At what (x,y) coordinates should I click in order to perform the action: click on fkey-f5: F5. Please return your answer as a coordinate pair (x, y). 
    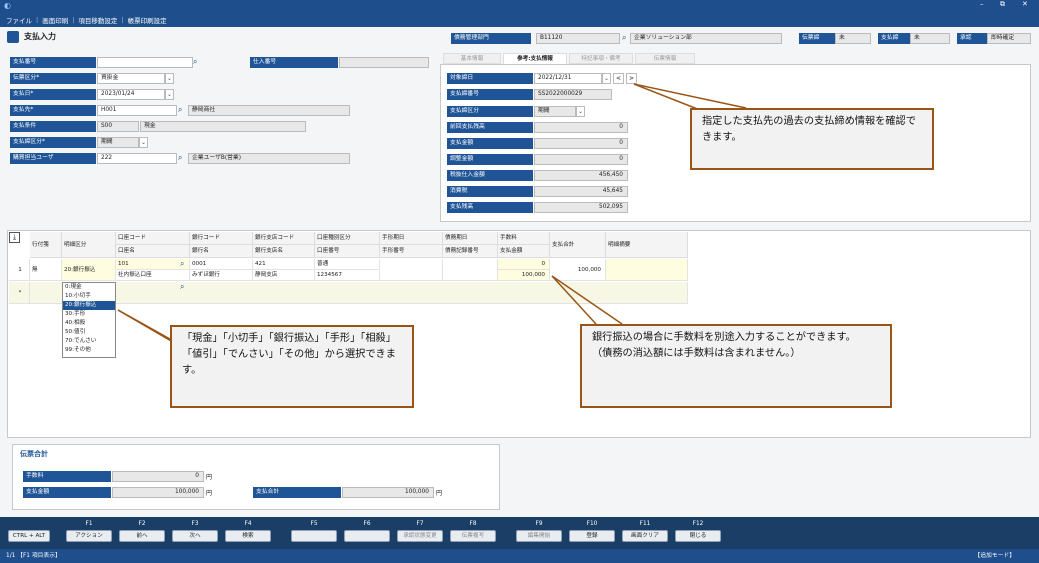
    Looking at the image, I should click on (314, 531).